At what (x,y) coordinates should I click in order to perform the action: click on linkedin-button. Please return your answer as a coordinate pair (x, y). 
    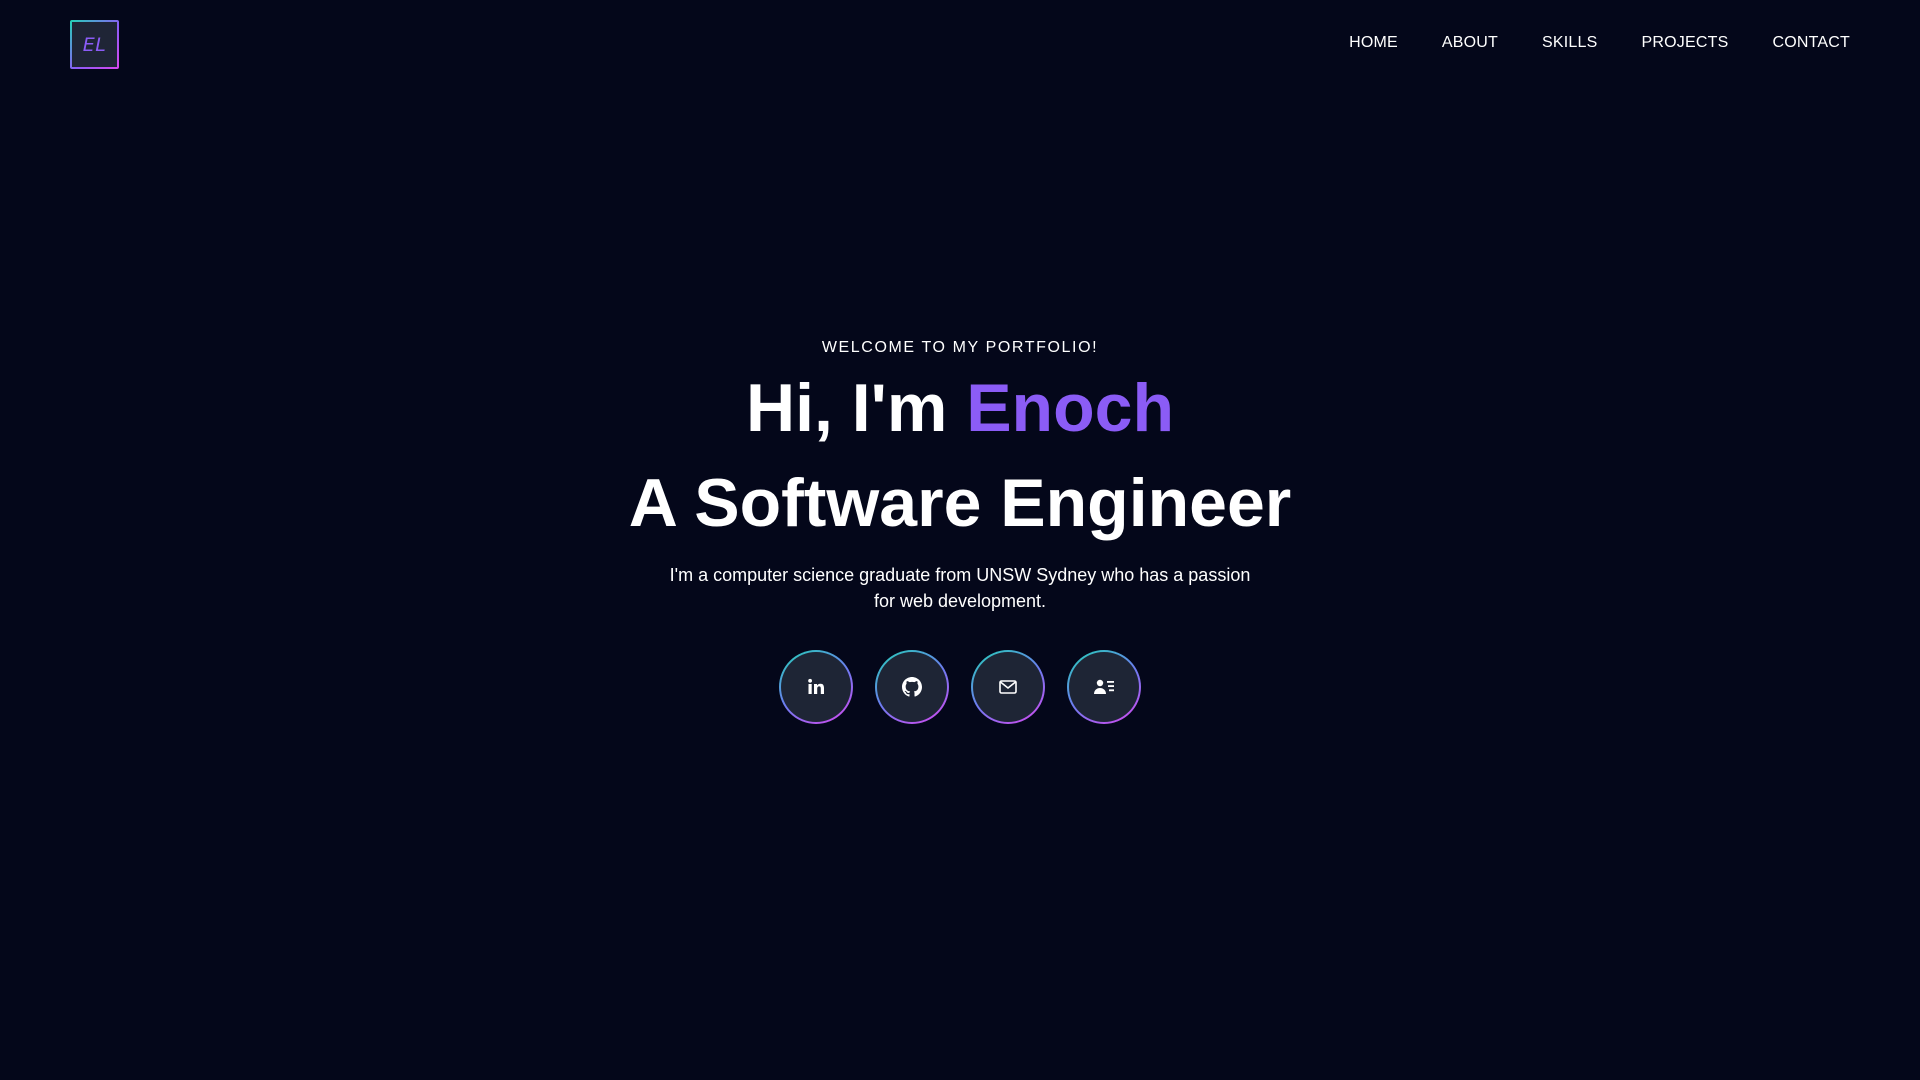
    Looking at the image, I should click on (816, 687).